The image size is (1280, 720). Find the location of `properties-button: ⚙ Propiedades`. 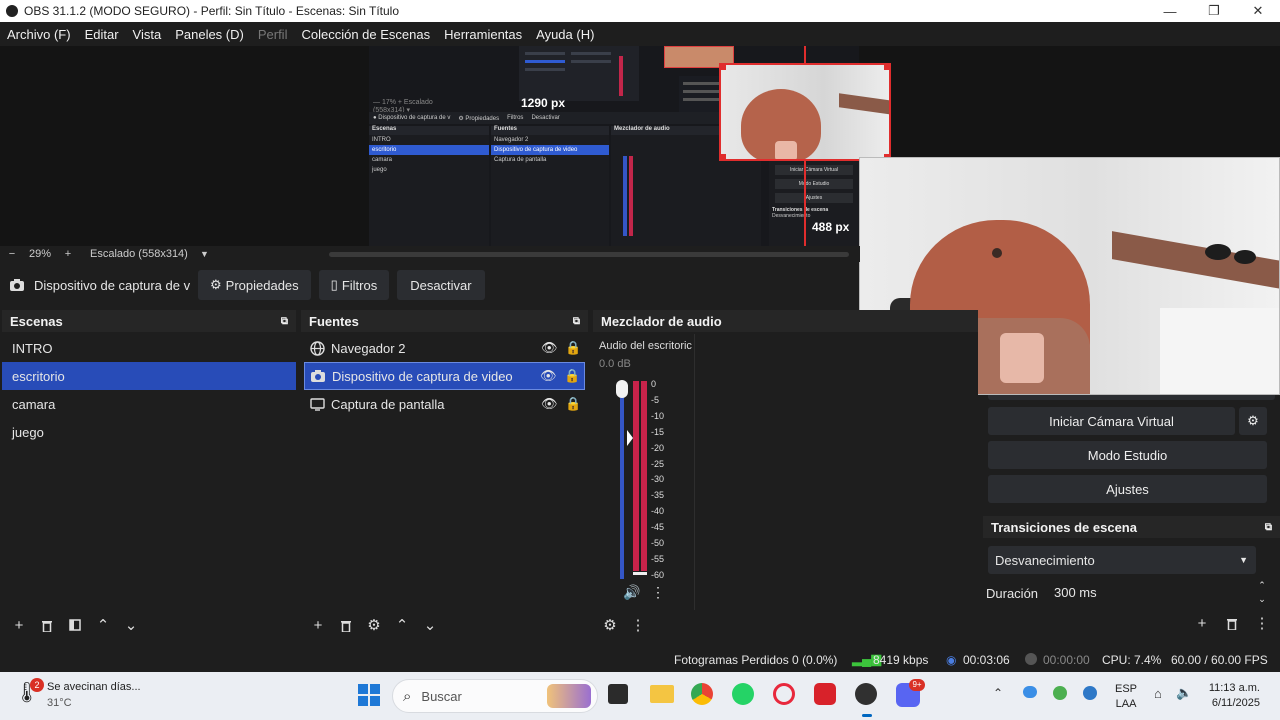

properties-button: ⚙ Propiedades is located at coordinates (254, 285).